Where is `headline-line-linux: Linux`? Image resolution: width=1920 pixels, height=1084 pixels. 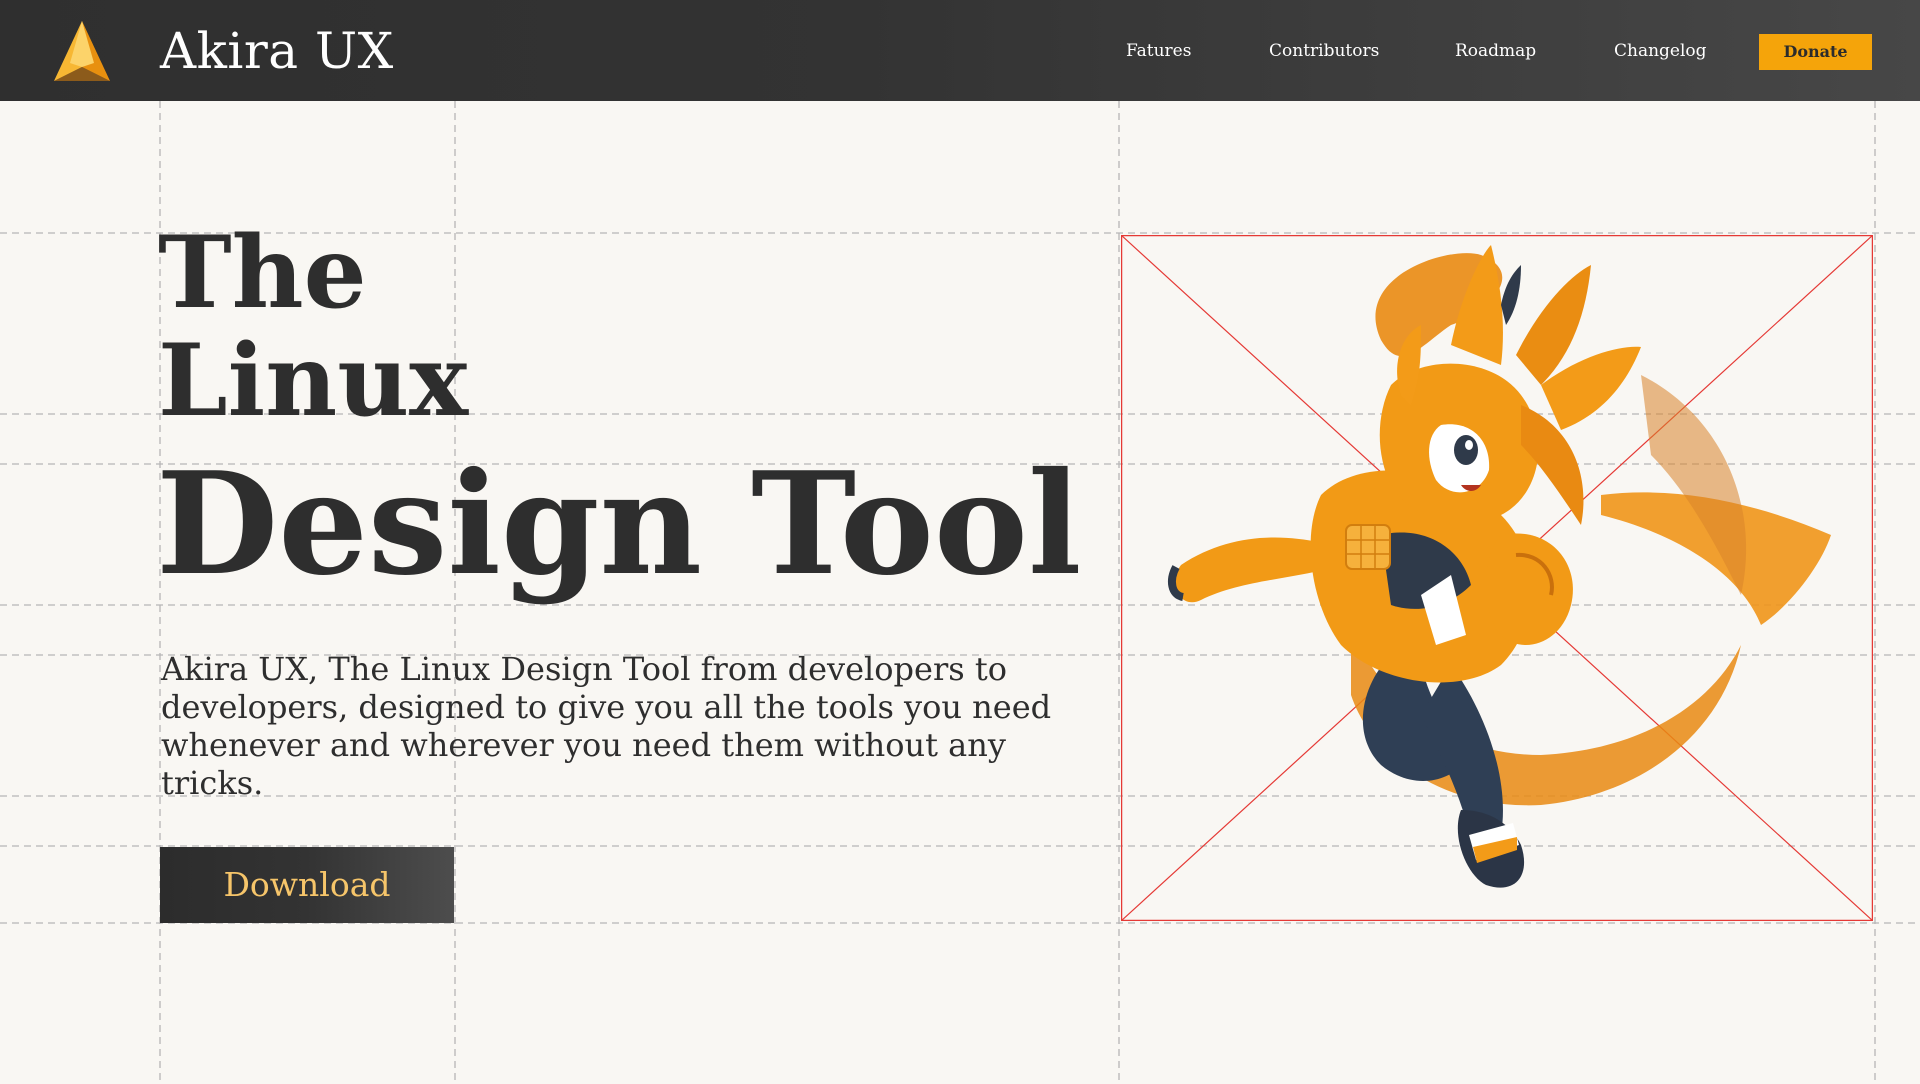
headline-line-linux: Linux is located at coordinates (313, 381).